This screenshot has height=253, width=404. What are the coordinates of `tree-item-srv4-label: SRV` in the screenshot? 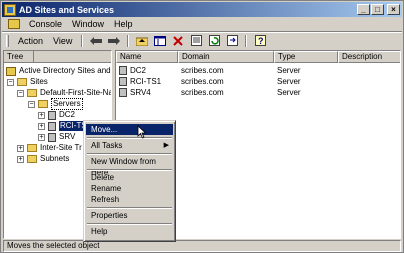 It's located at (67, 136).